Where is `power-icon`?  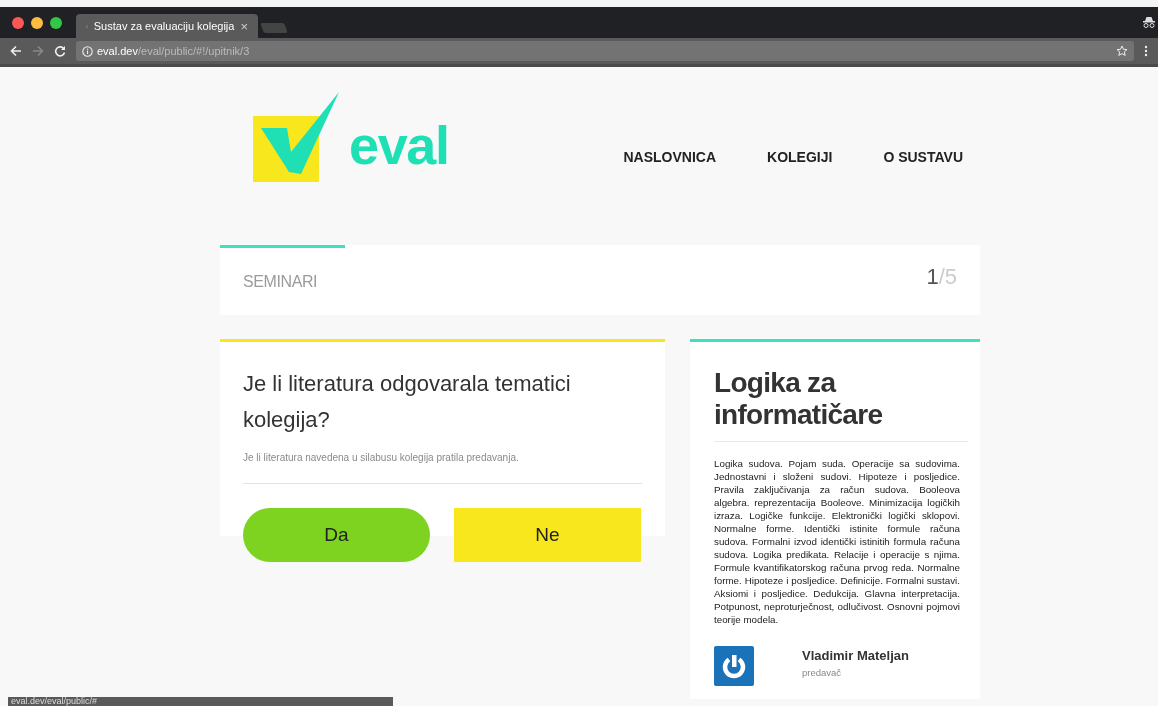
power-icon is located at coordinates (734, 666).